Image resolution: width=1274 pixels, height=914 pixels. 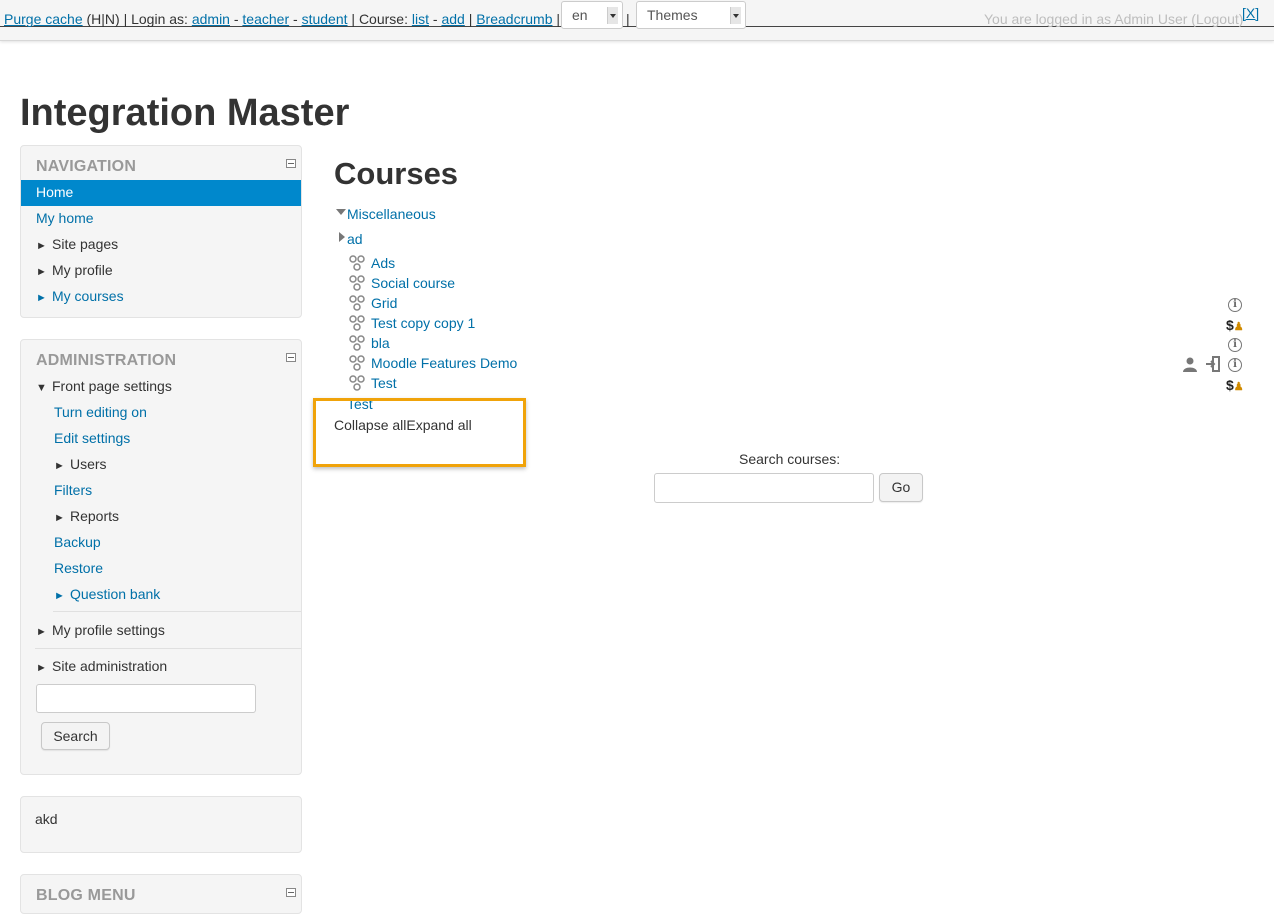 What do you see at coordinates (325, 19) in the screenshot?
I see `login-as-student-link: student` at bounding box center [325, 19].